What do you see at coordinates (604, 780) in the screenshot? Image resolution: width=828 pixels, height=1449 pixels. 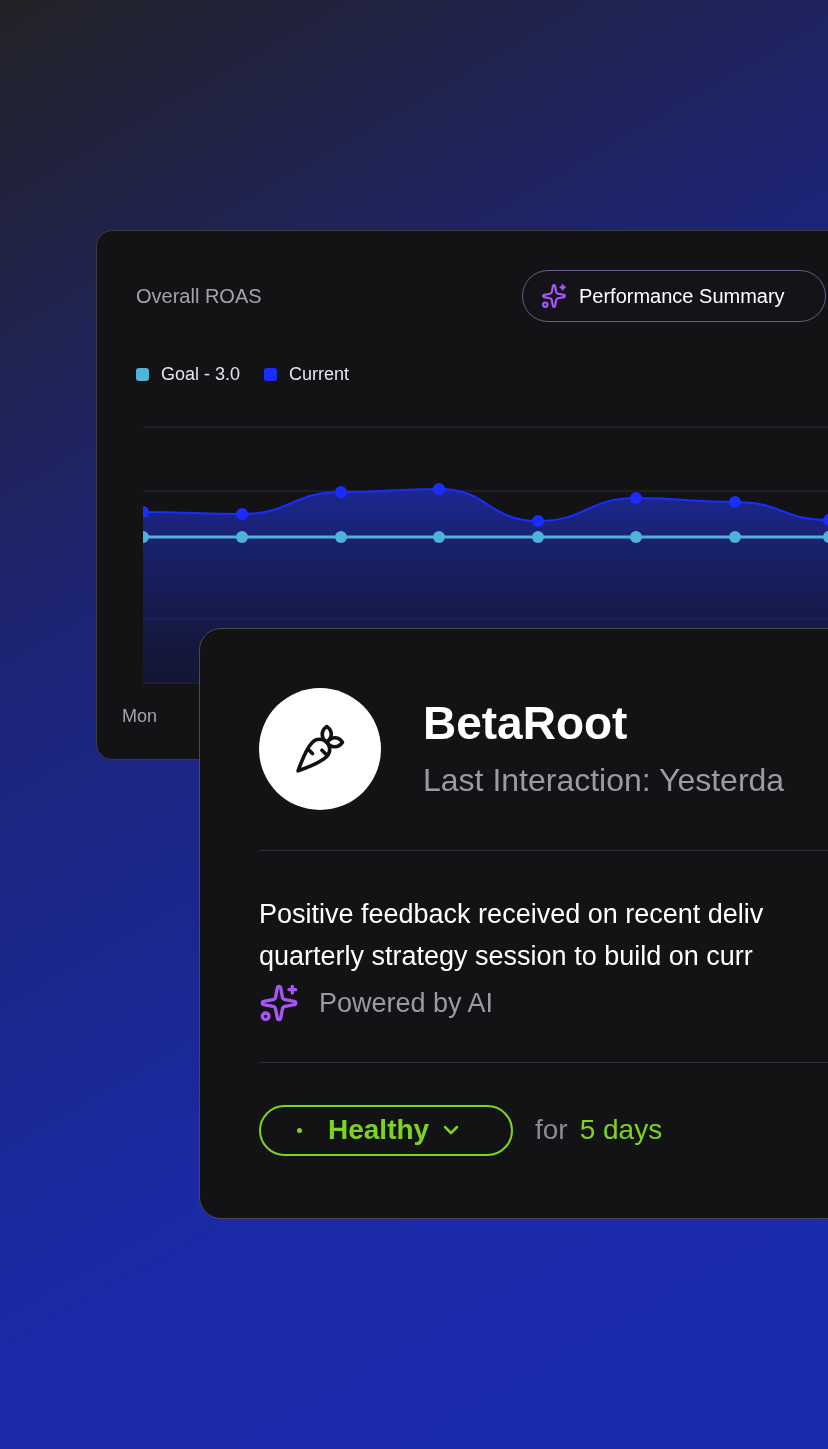 I see `last-interaction: Last Interaction: Yesterda` at bounding box center [604, 780].